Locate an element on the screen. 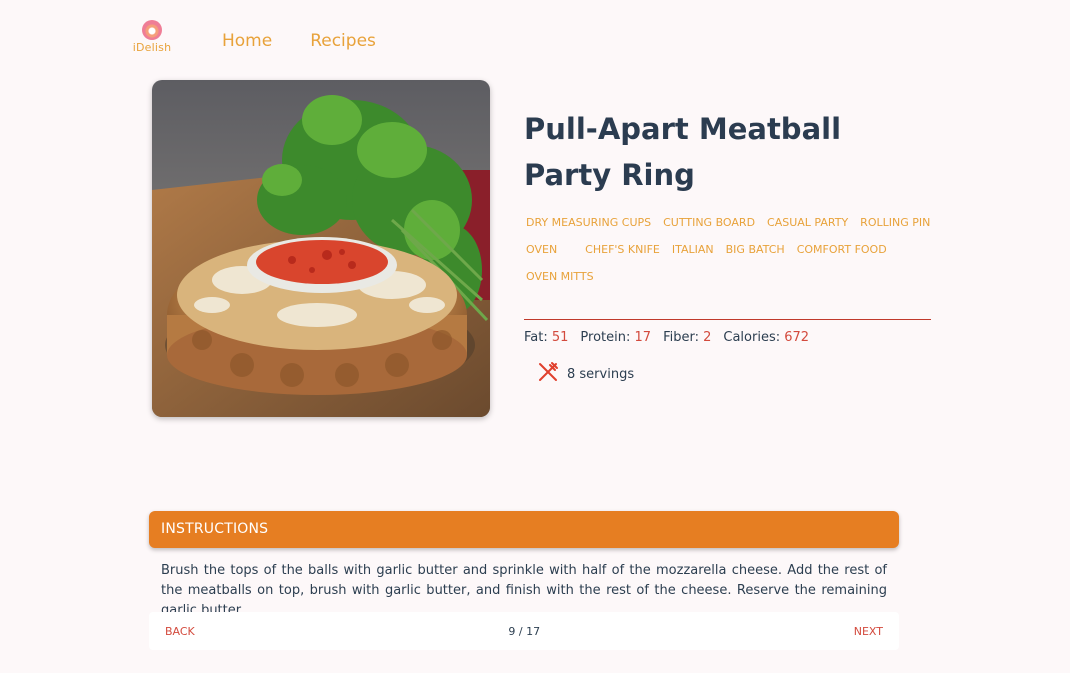  tag-italian: ITALIAN is located at coordinates (693, 249).